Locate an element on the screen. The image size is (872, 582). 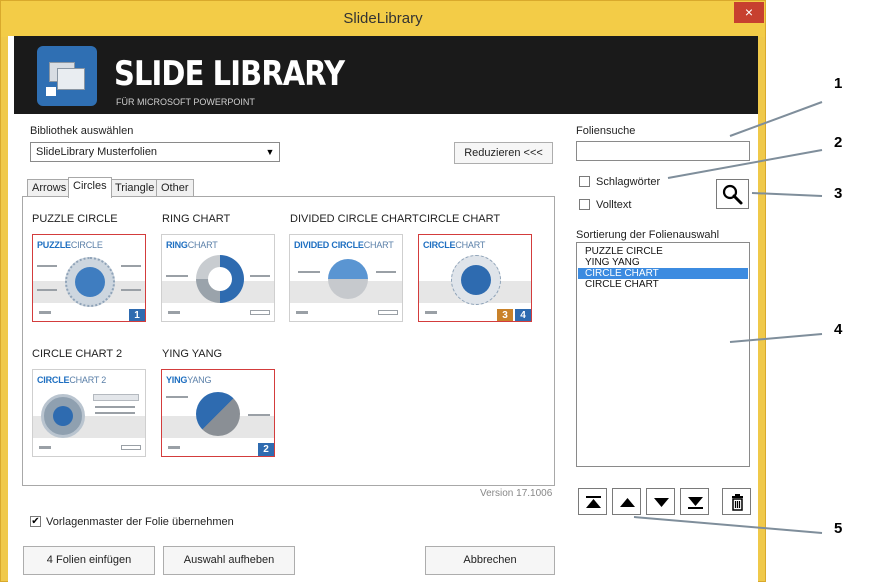
tab-circles: Circles is located at coordinates (90, 187).